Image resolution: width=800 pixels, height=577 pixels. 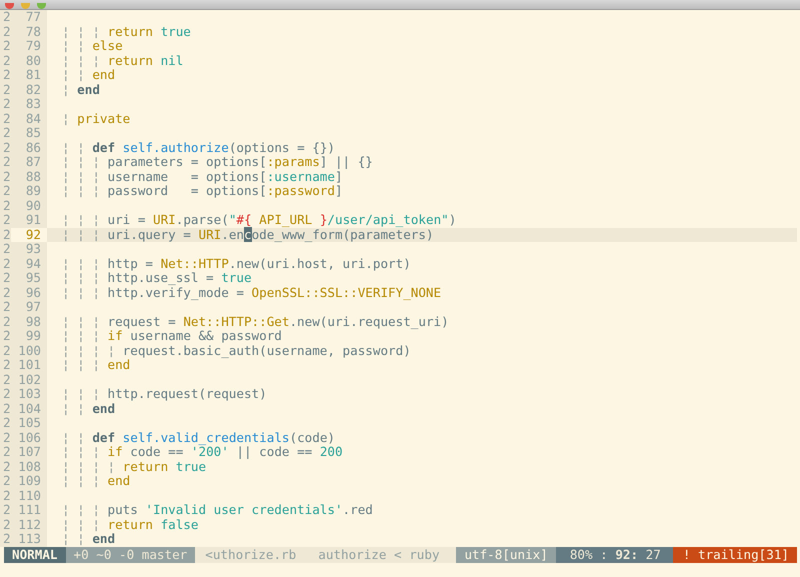 What do you see at coordinates (28, 61) in the screenshot?
I see `line-number: 80` at bounding box center [28, 61].